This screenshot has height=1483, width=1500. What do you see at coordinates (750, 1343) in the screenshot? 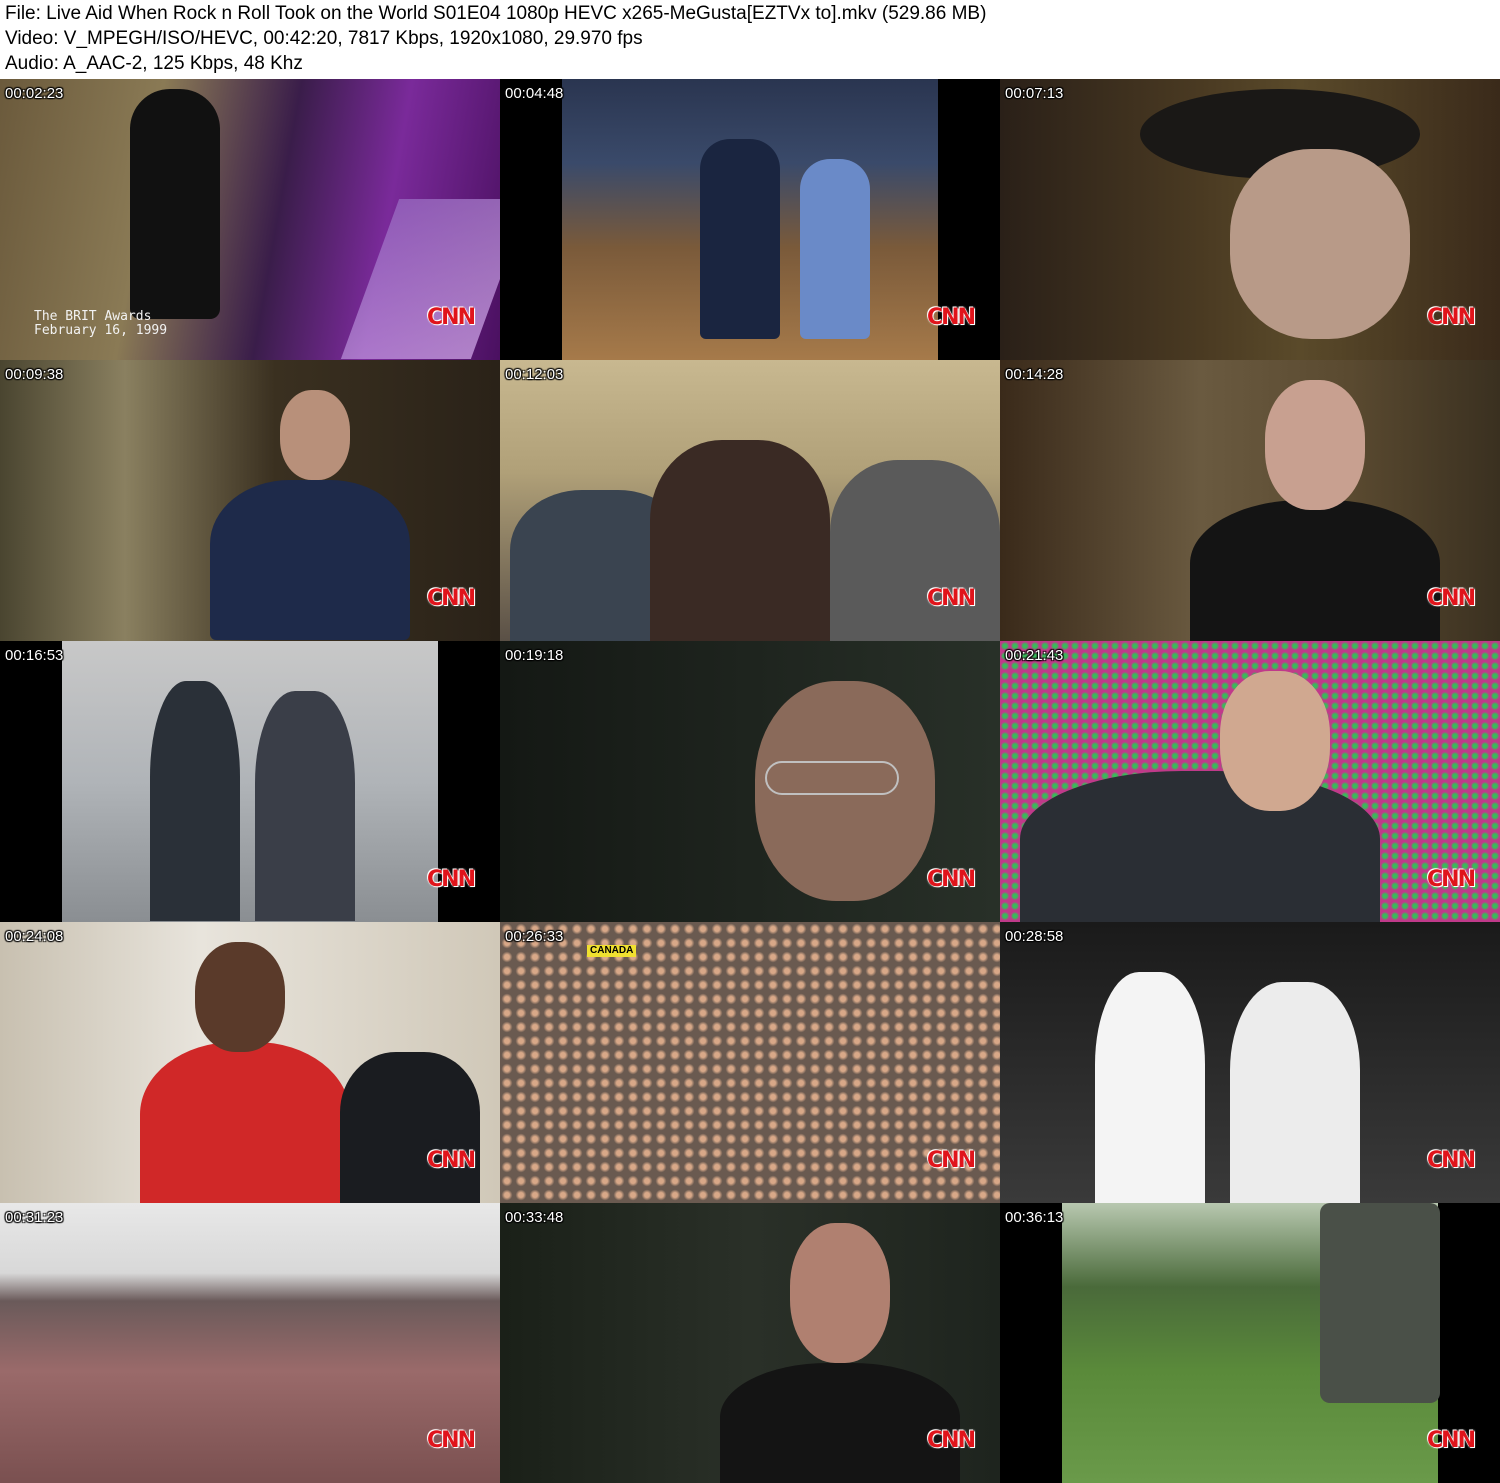
I see `video-thumbnail: 00:33:48 CNN` at bounding box center [750, 1343].